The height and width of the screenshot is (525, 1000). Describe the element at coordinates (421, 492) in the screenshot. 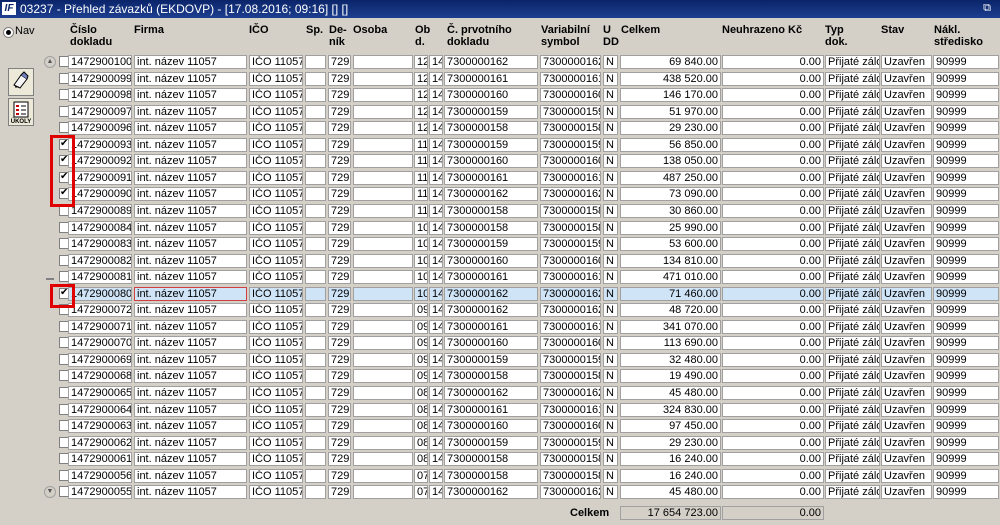

I see `cell-obdobi: 07` at that location.